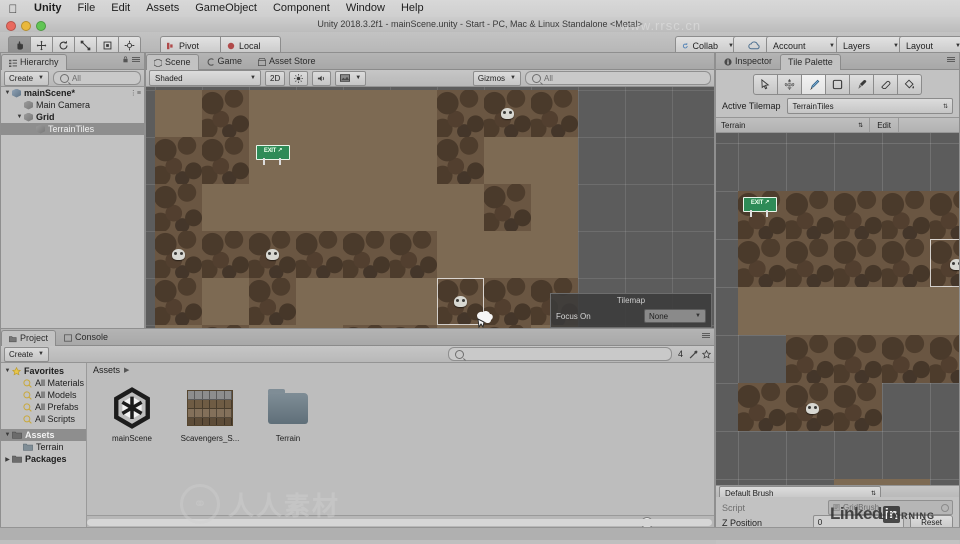  What do you see at coordinates (680, 354) in the screenshot?
I see `project-filter-count: 4` at bounding box center [680, 354].